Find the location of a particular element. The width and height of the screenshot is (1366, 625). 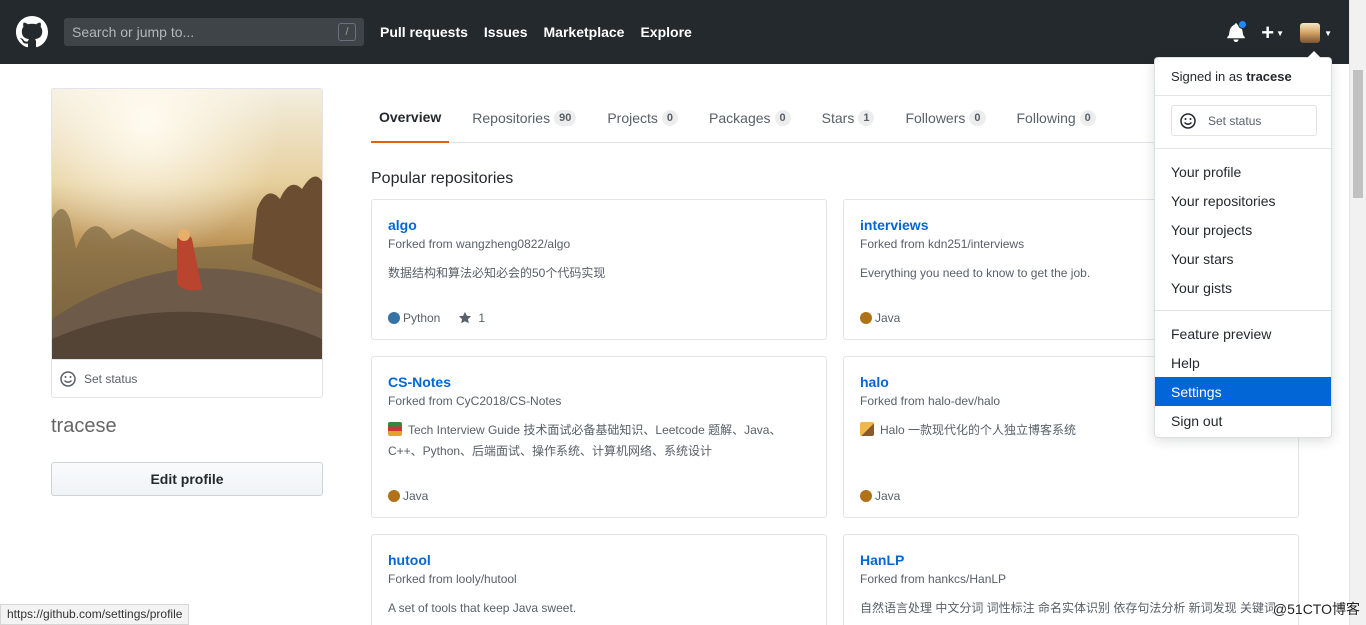

repo-fork-source: Forked from hankcs/HanLP is located at coordinates (933, 579).